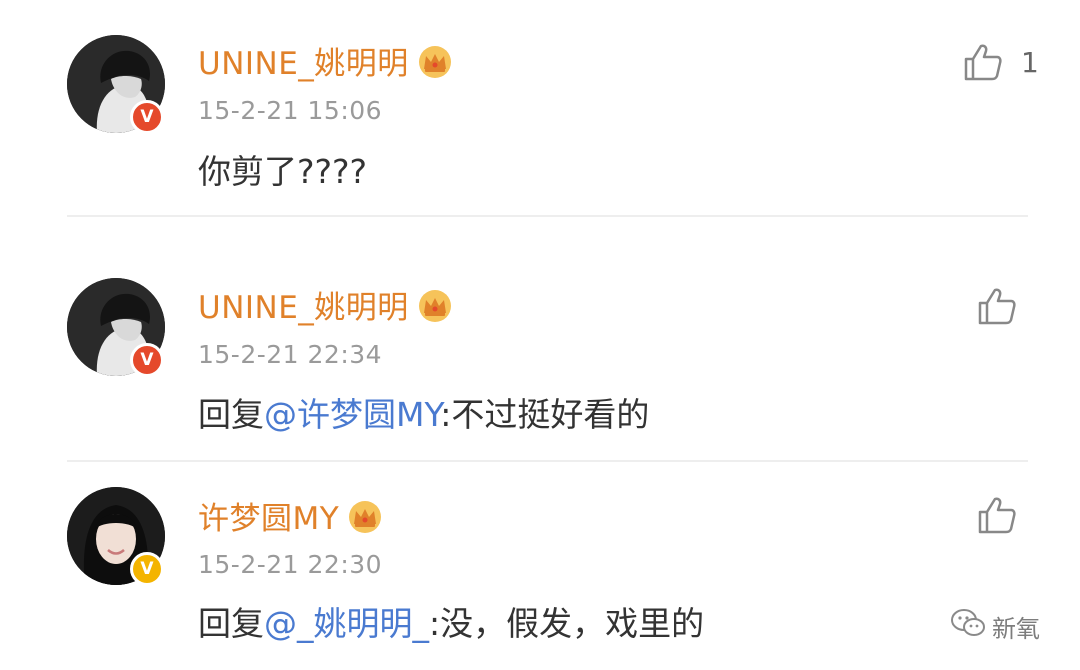 Image resolution: width=1080 pixels, height=670 pixels. I want to click on comment-text: 回复@许梦圆MY:不过挺好看的, so click(423, 412).